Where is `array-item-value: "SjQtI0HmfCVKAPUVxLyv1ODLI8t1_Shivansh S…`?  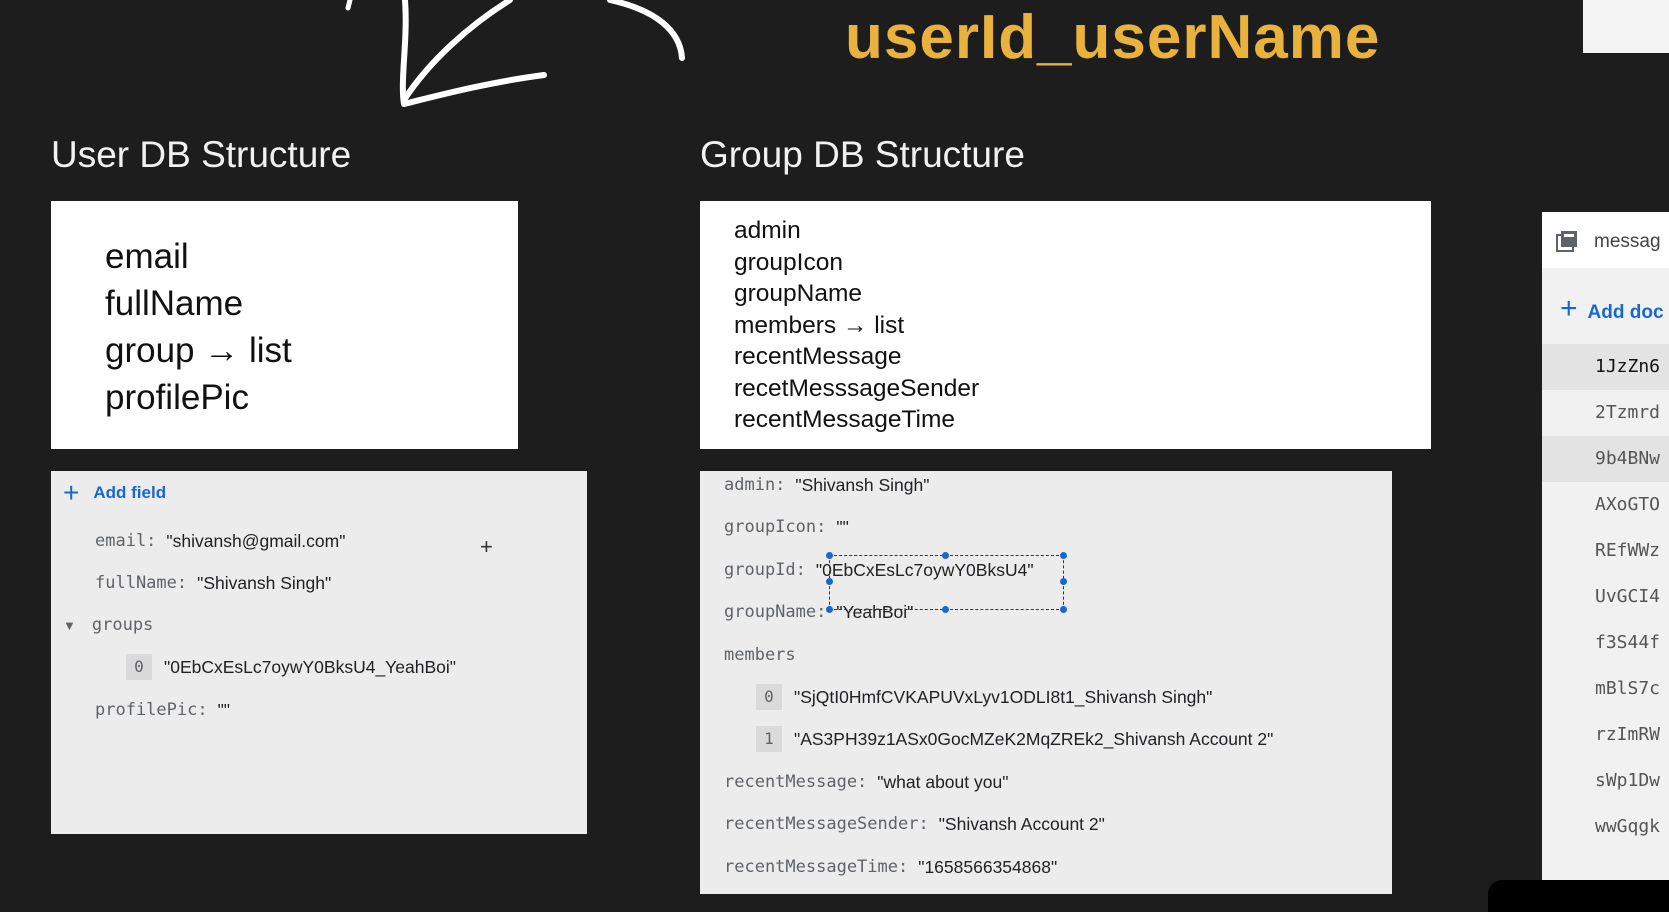
array-item-value: "SjQtI0HmfCVKAPUVxLyv1ODLI8t1_Shivansh S… is located at coordinates (1003, 696).